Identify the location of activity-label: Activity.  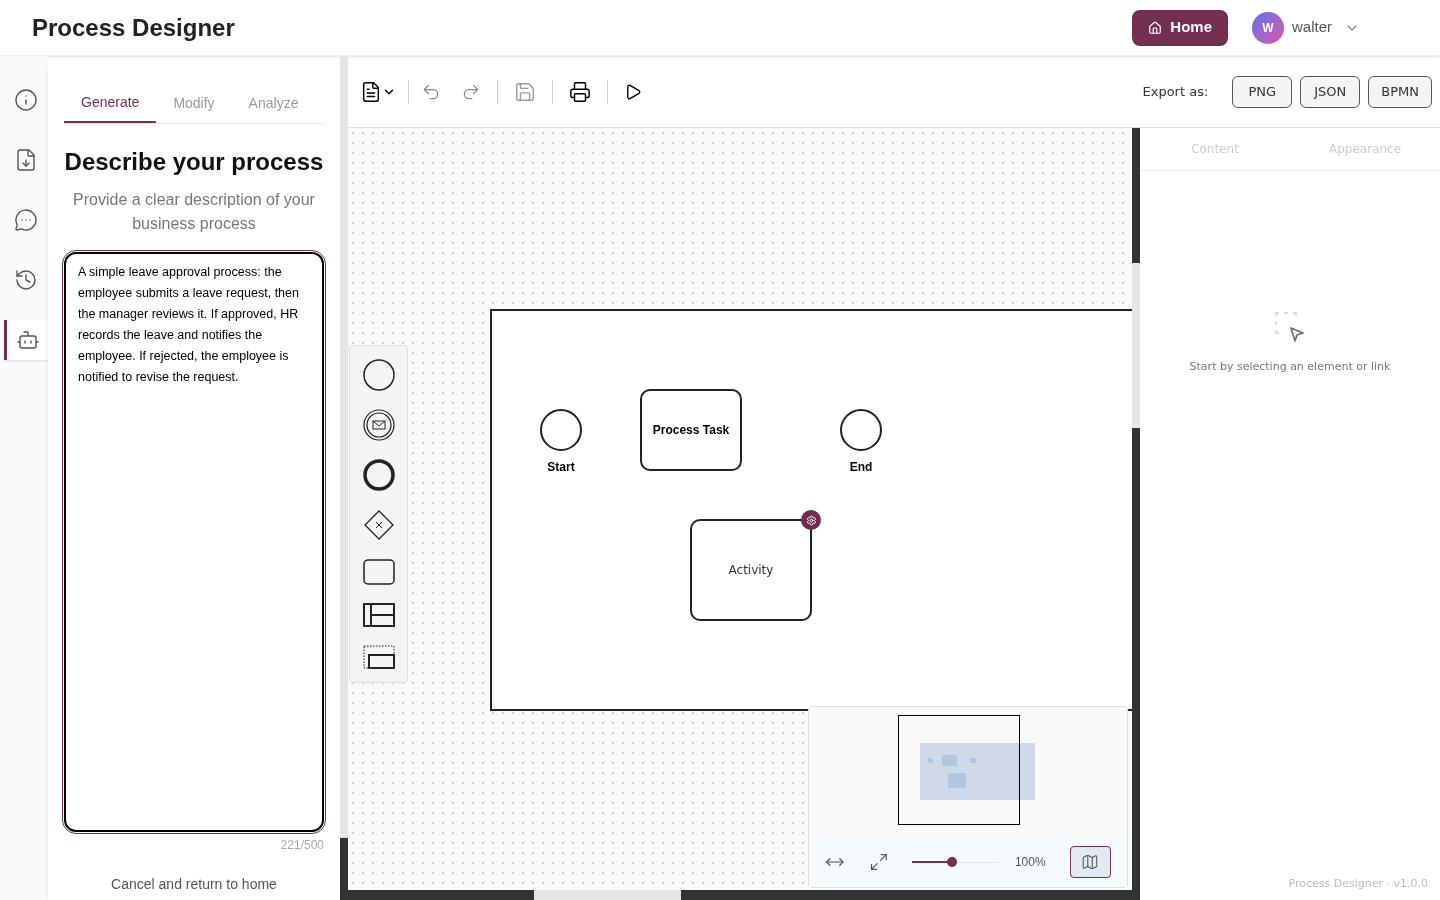
(751, 570).